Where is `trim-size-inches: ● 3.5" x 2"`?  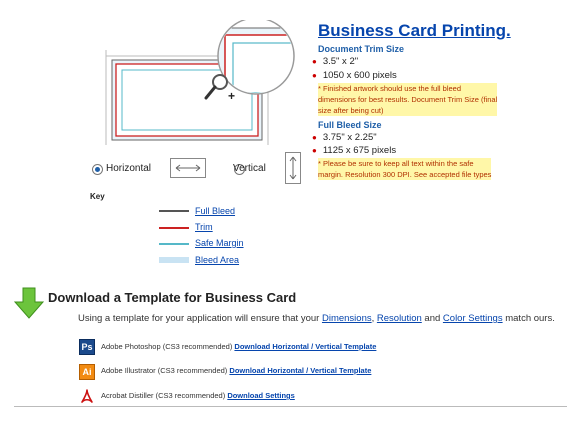
trim-size-inches: ● 3.5" x 2" is located at coordinates (335, 61).